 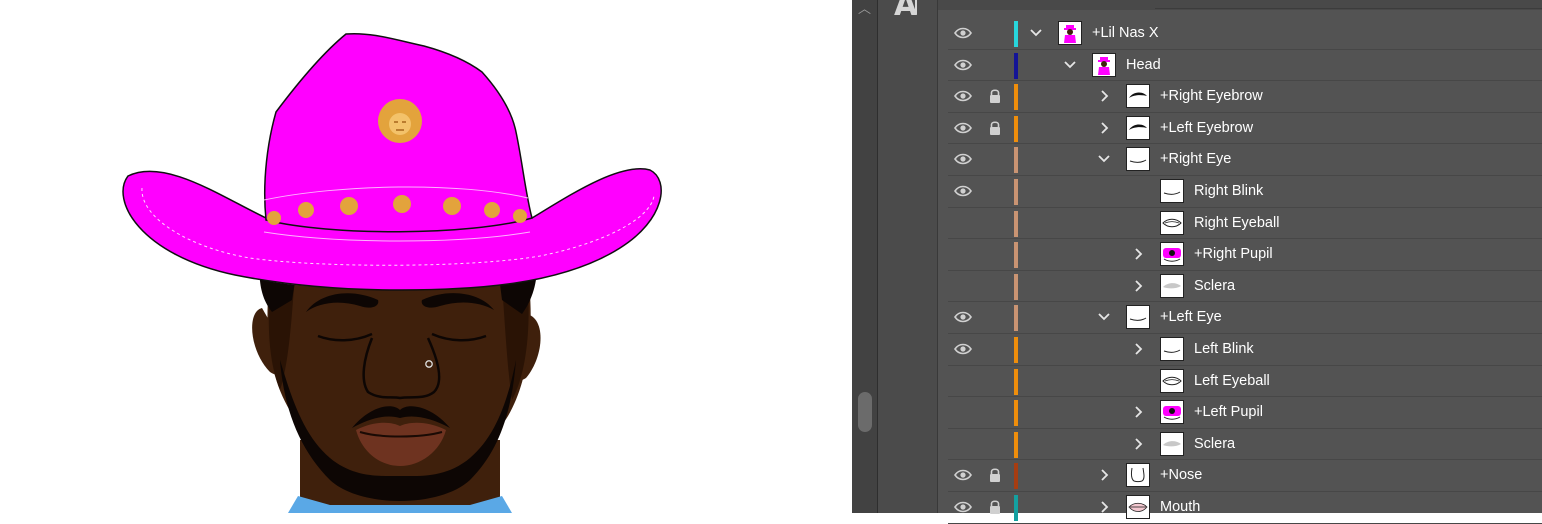 I want to click on type-tool-icon: A, so click(x=905, y=11).